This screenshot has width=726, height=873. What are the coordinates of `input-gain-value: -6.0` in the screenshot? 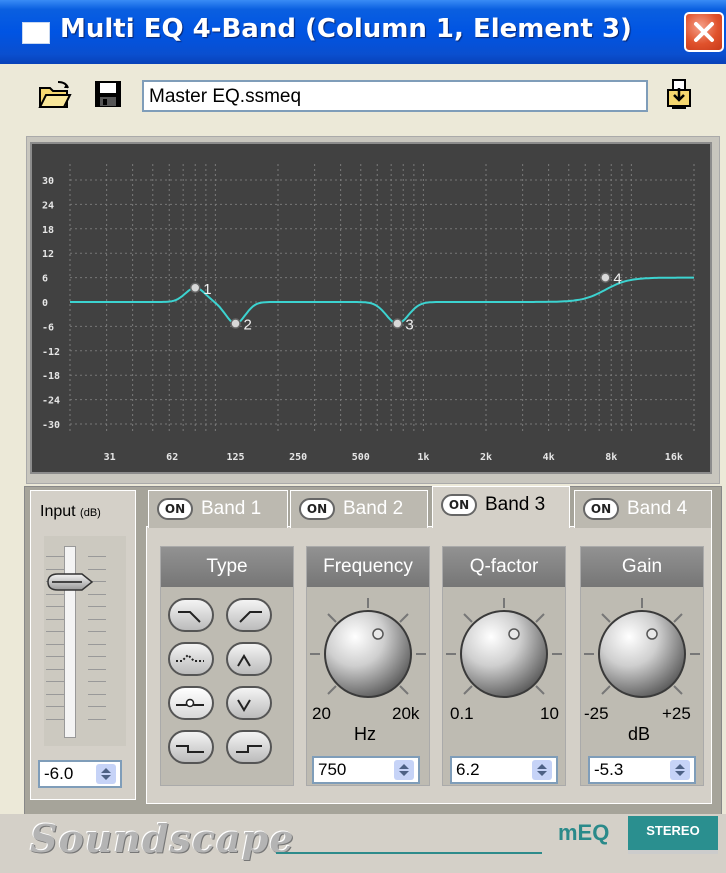 It's located at (59, 773).